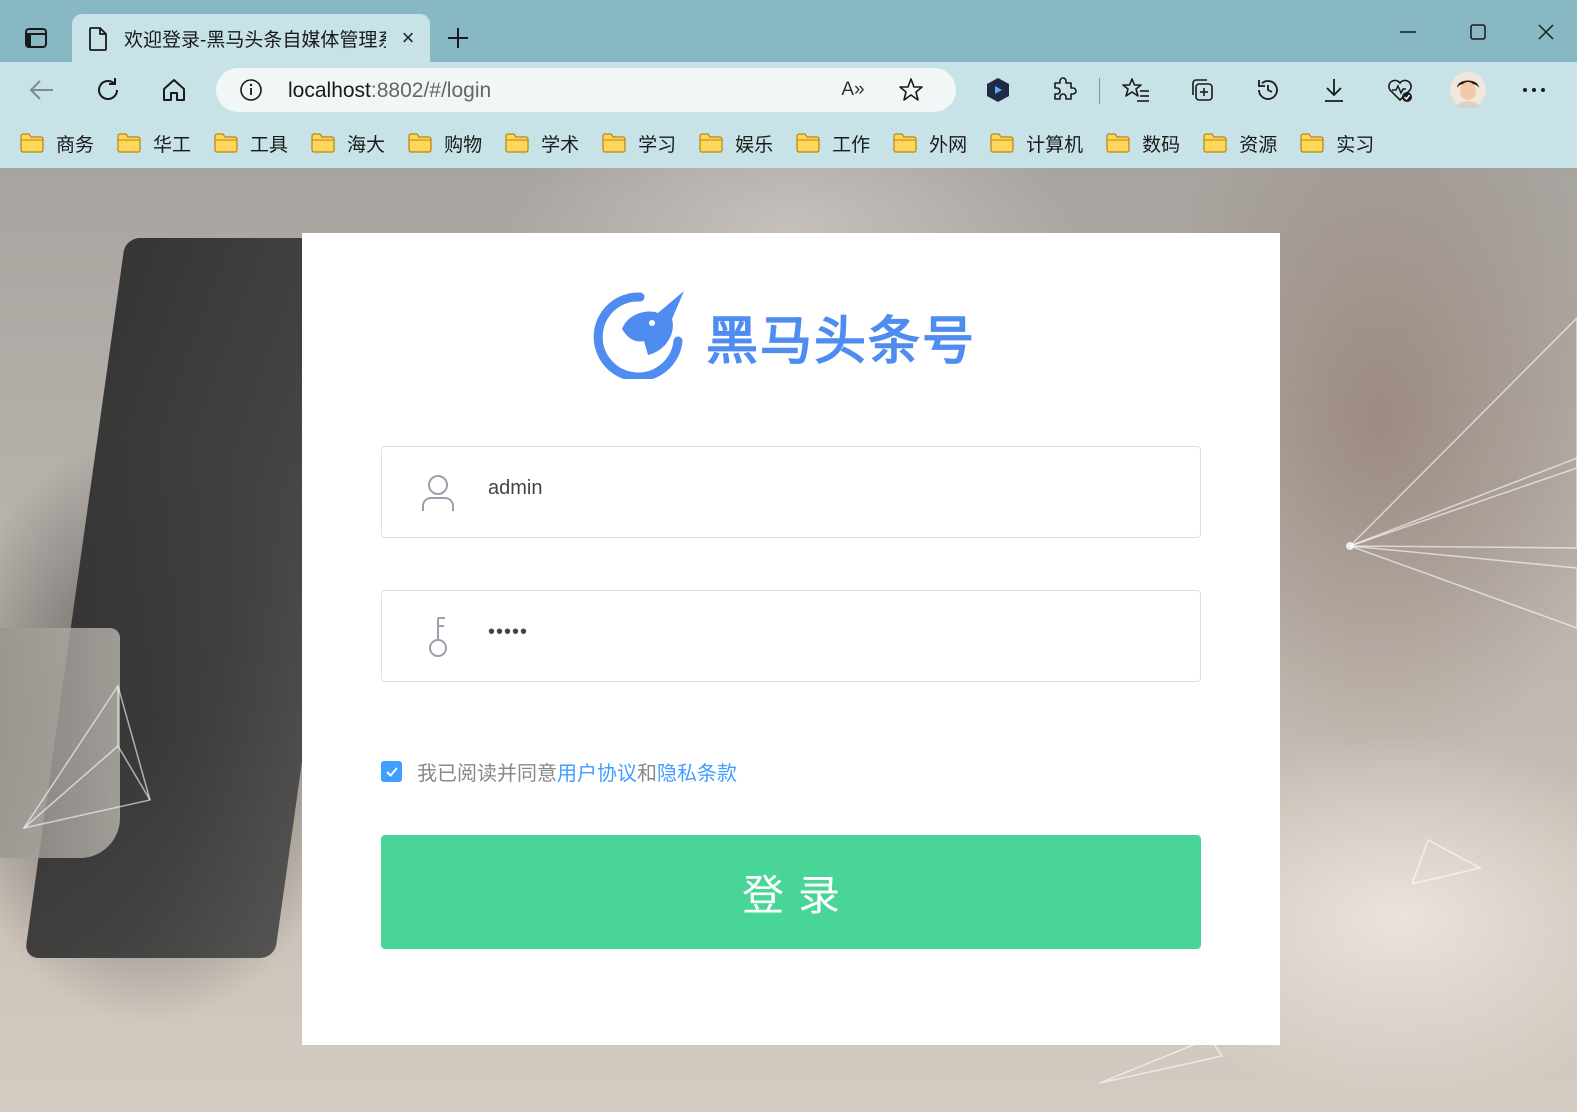  Describe the element at coordinates (36, 38) in the screenshot. I see `tab-actions-icon` at that location.